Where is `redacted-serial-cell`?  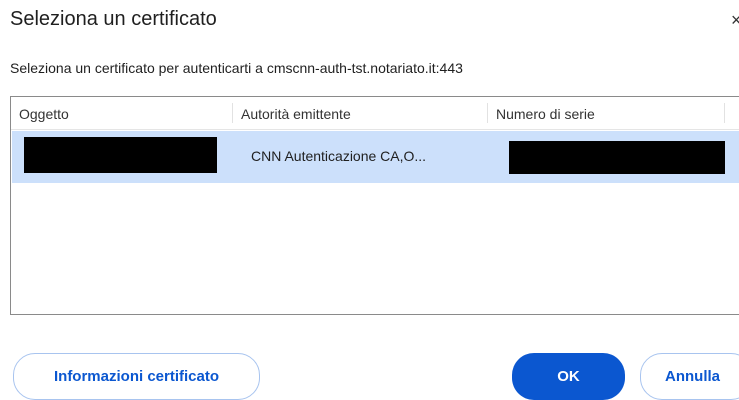
redacted-serial-cell is located at coordinates (617, 157).